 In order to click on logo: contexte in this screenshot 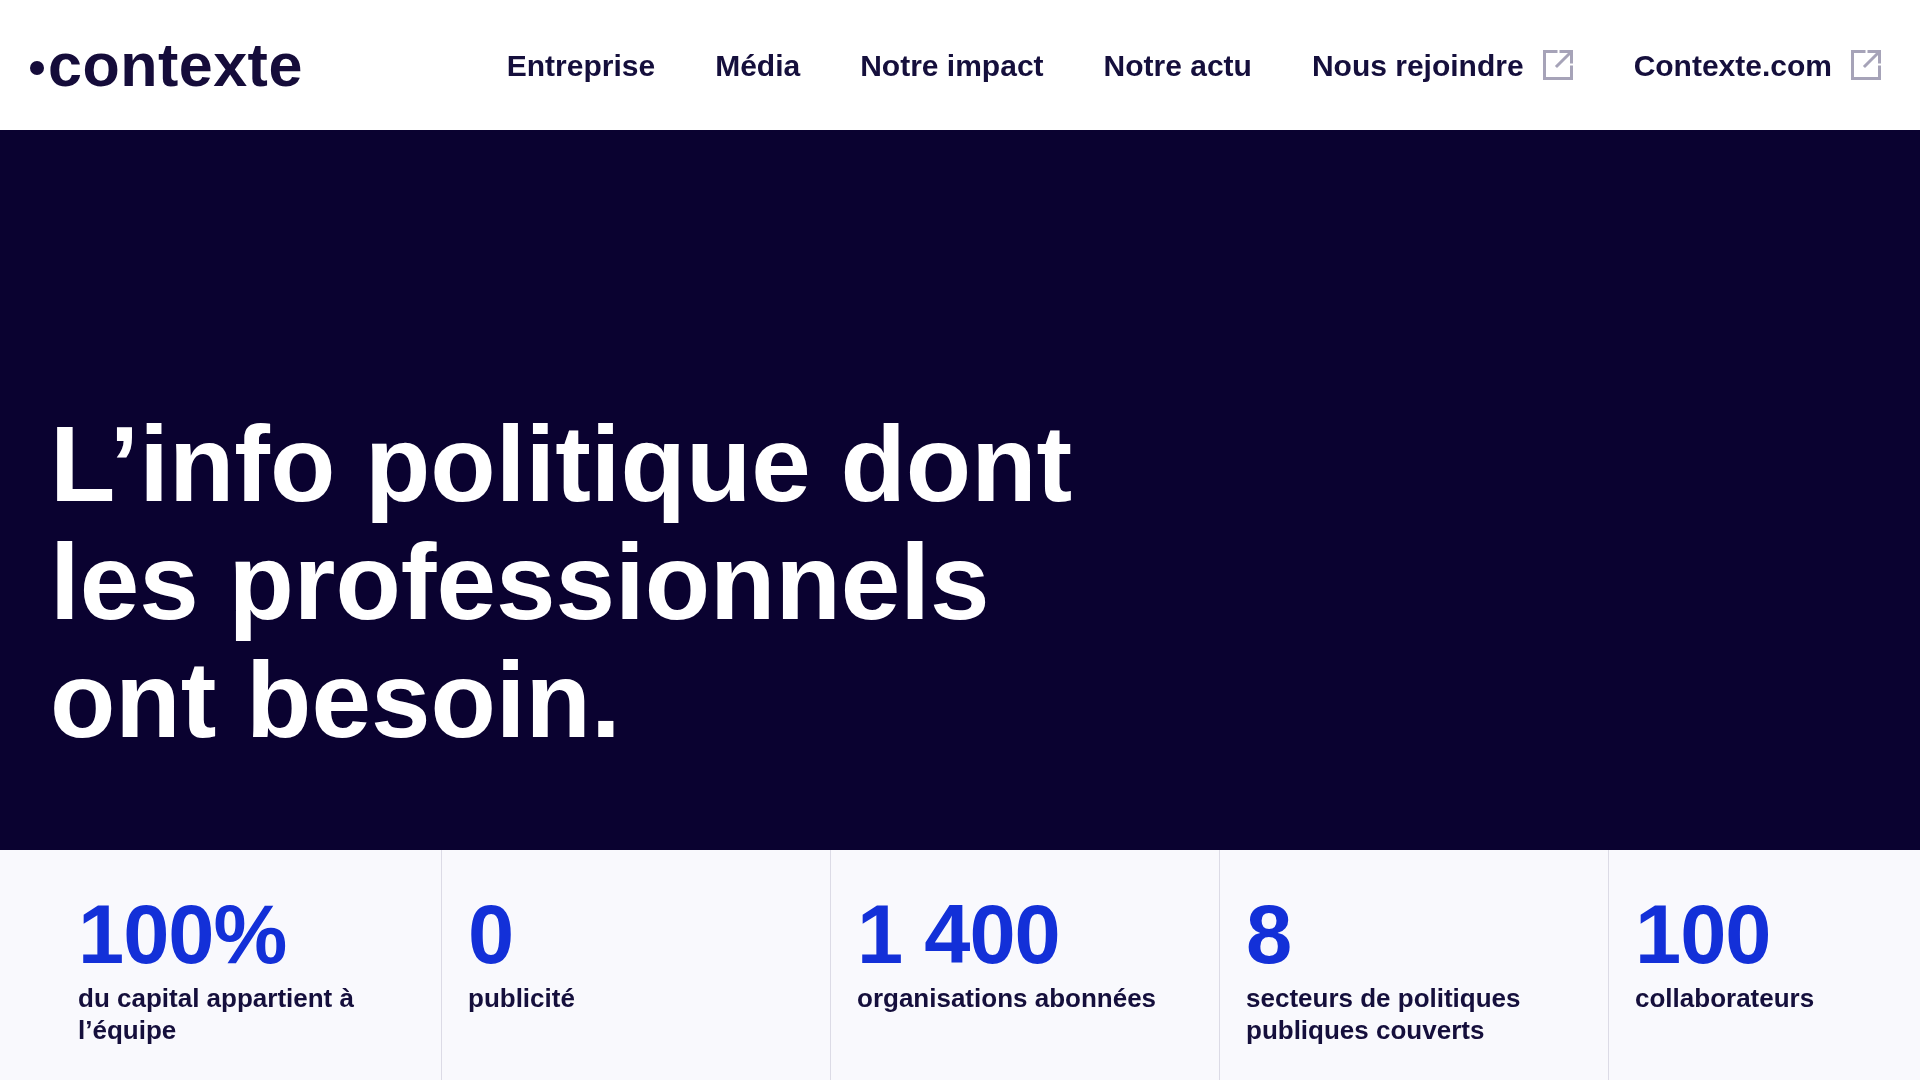, I will do `click(166, 65)`.